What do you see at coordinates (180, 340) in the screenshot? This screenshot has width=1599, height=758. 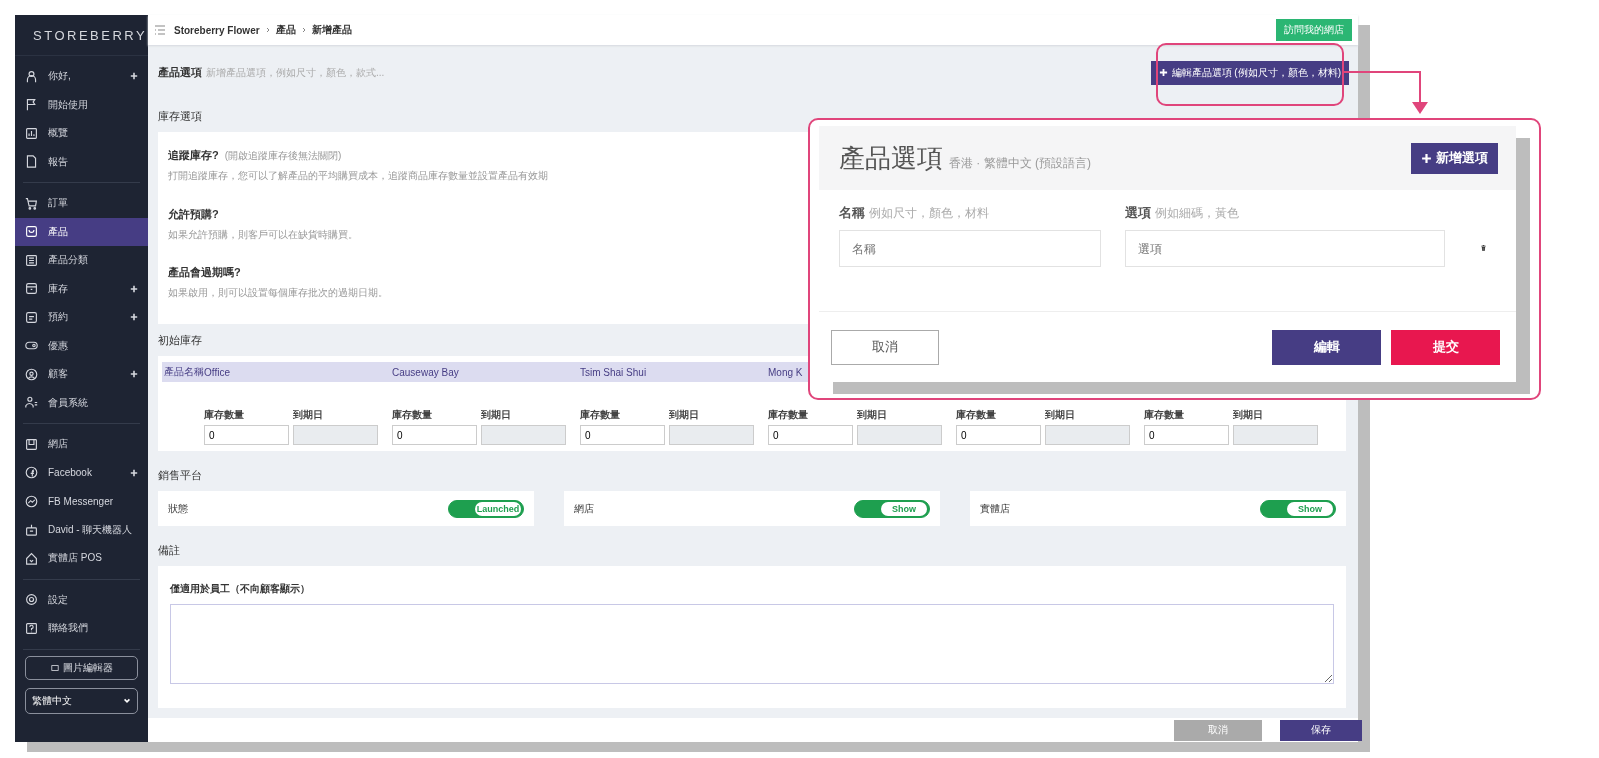 I see `section-title: 初始庫存` at bounding box center [180, 340].